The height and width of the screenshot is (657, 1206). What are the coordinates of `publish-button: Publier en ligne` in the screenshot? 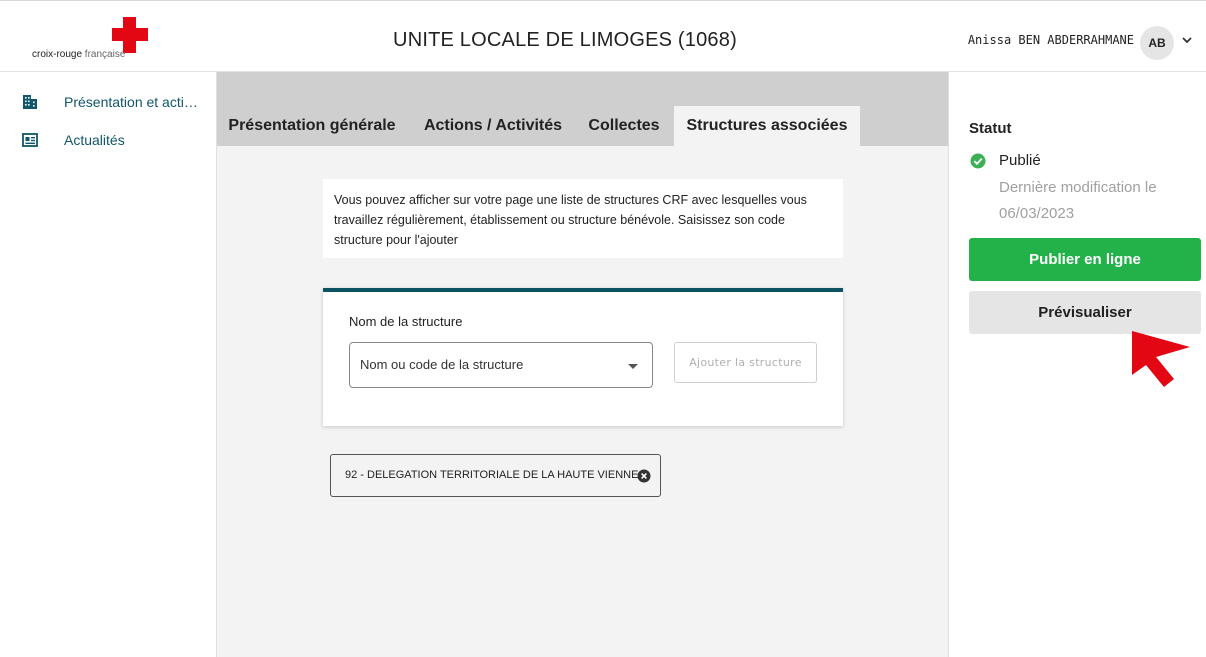 It's located at (1085, 259).